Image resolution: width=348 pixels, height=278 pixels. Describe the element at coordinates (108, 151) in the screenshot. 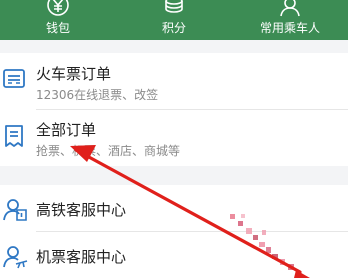

I see `all-orders-subtitle: 抢票、机票、酒店、商城等` at that location.